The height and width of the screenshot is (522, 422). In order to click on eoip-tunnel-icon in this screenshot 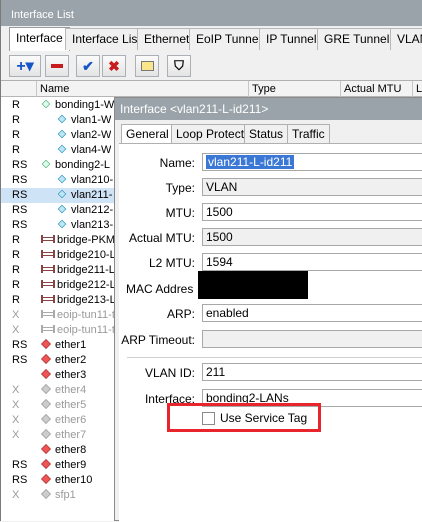, I will do `click(48, 314)`.